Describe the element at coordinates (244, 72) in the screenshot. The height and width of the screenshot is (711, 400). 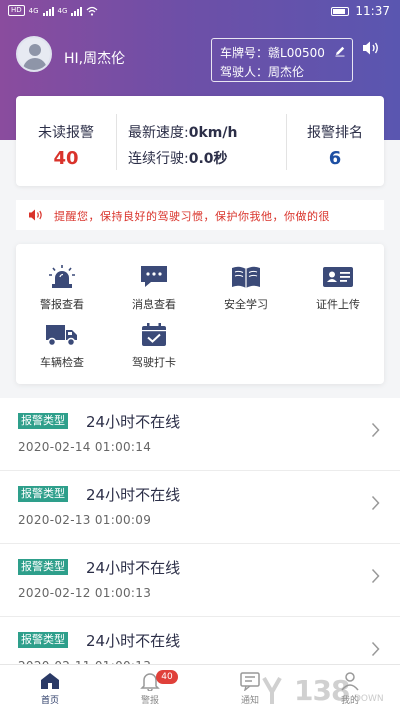
I see `driver-label: 驾驶人：` at that location.